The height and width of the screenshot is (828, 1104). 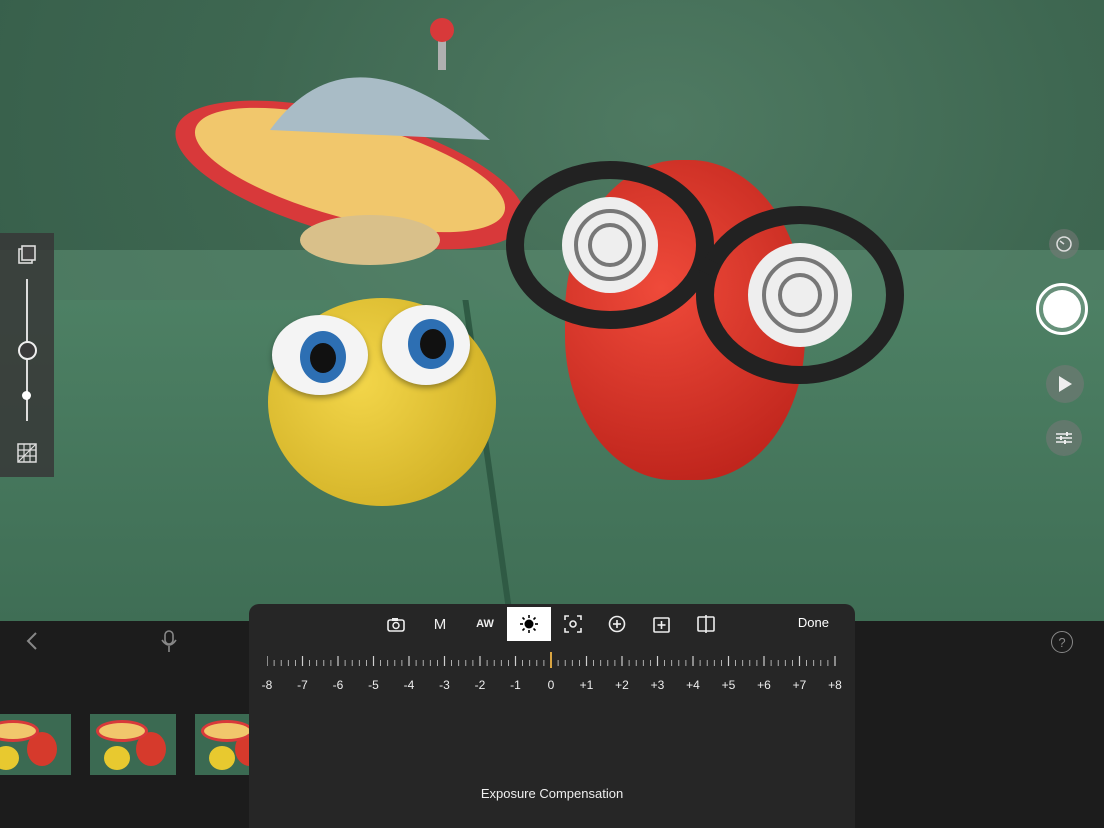 I want to click on help-icon: ?, so click(x=1062, y=642).